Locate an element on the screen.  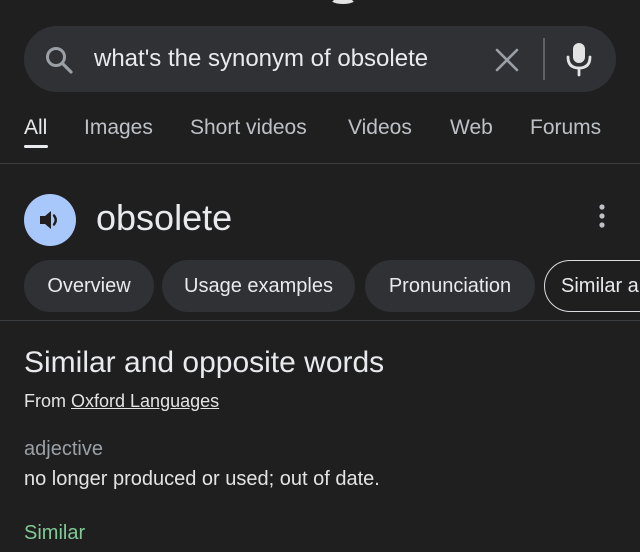
tab-all: All is located at coordinates (35, 128).